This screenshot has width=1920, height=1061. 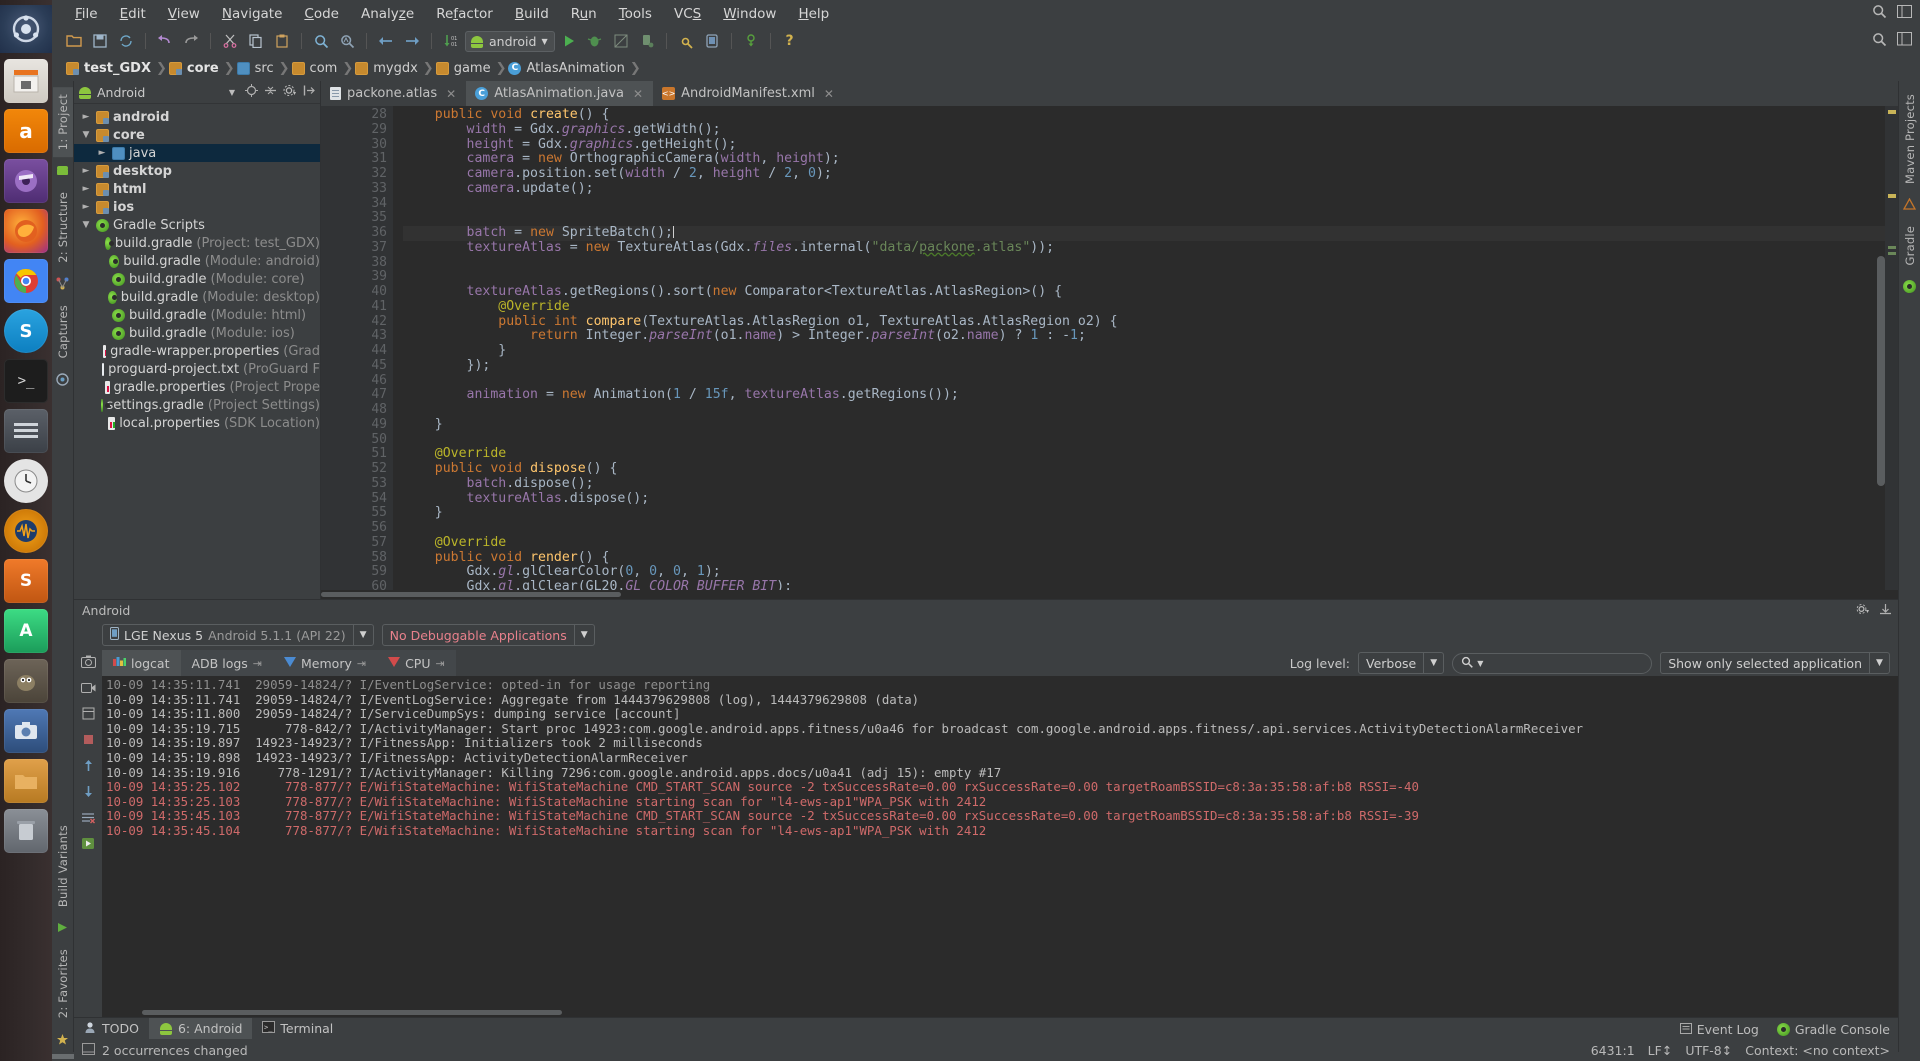 I want to click on save-all-icon, so click(x=100, y=41).